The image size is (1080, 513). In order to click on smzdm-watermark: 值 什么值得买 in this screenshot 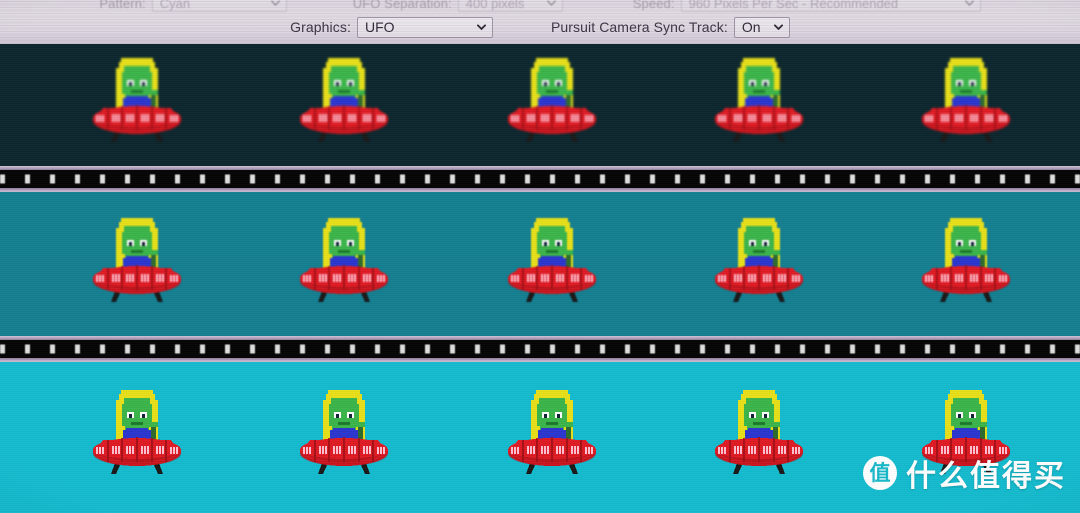, I will do `click(964, 473)`.